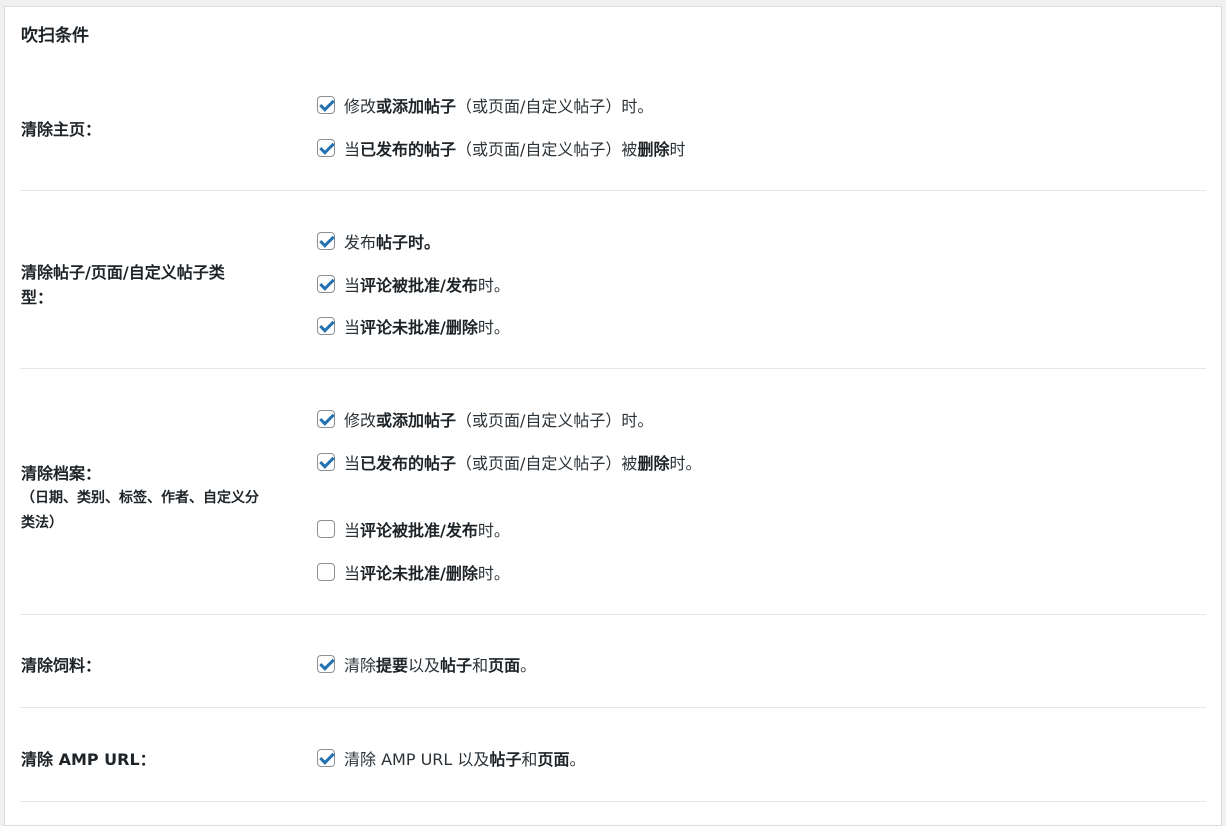  I want to click on panel-title: 吹扫条件, so click(55, 36).